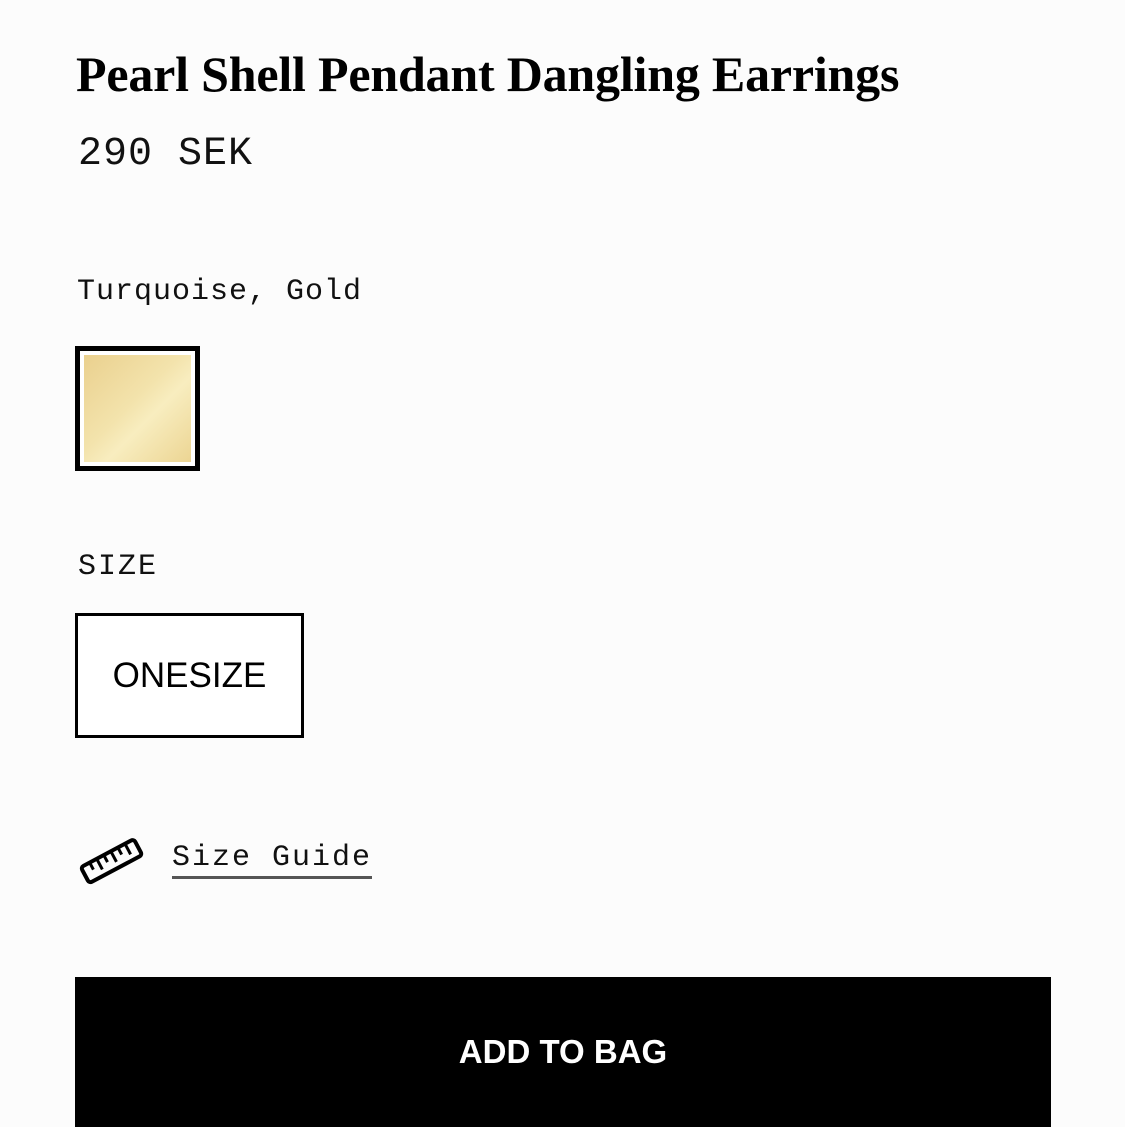 The image size is (1125, 1127). Describe the element at coordinates (220, 292) in the screenshot. I see `color-name-label: Turquoise, Gold` at that location.